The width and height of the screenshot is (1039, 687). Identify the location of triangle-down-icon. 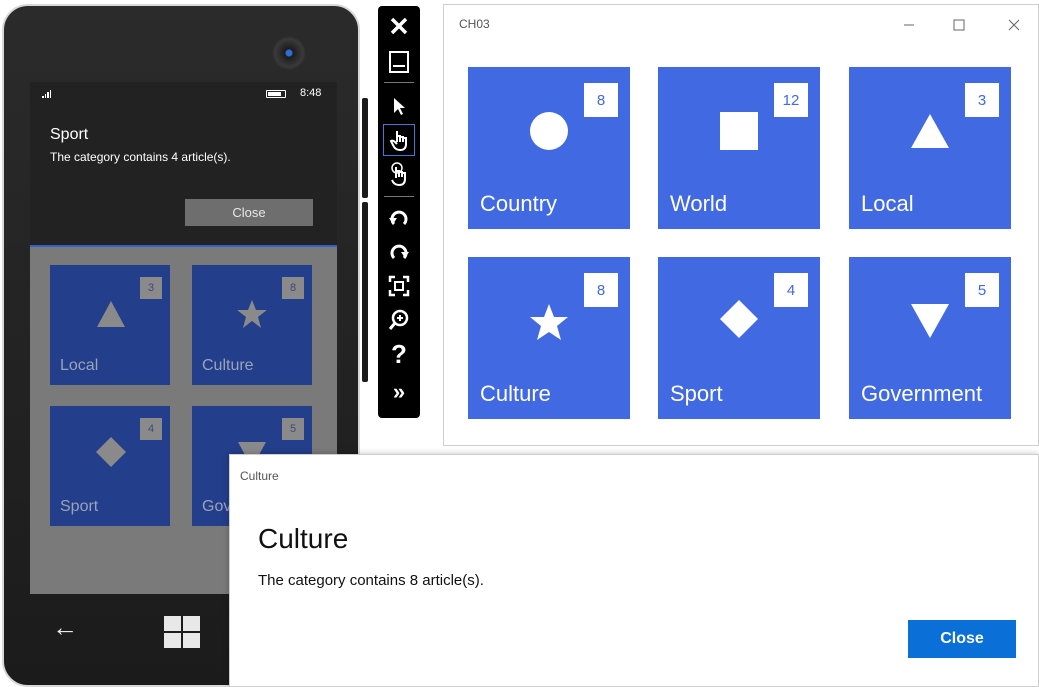
(930, 321).